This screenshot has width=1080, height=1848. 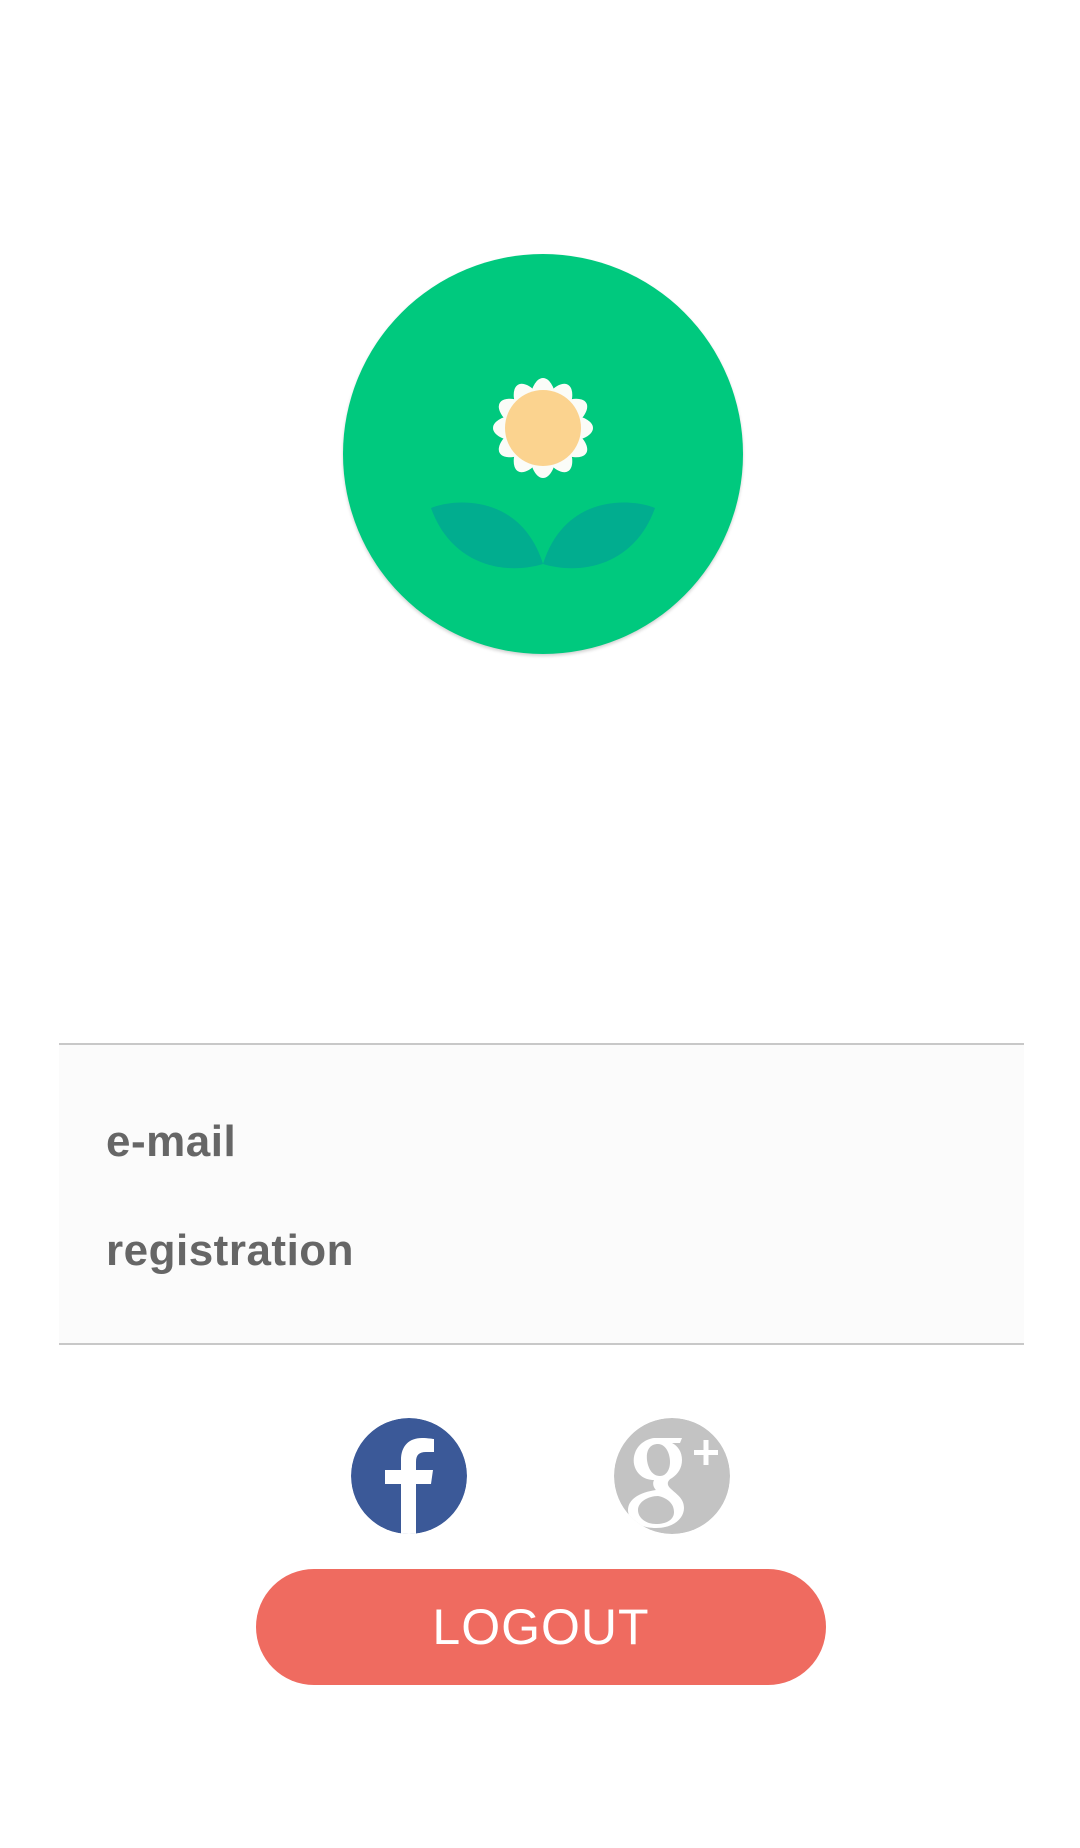 I want to click on registration-label: registration, so click(x=230, y=1250).